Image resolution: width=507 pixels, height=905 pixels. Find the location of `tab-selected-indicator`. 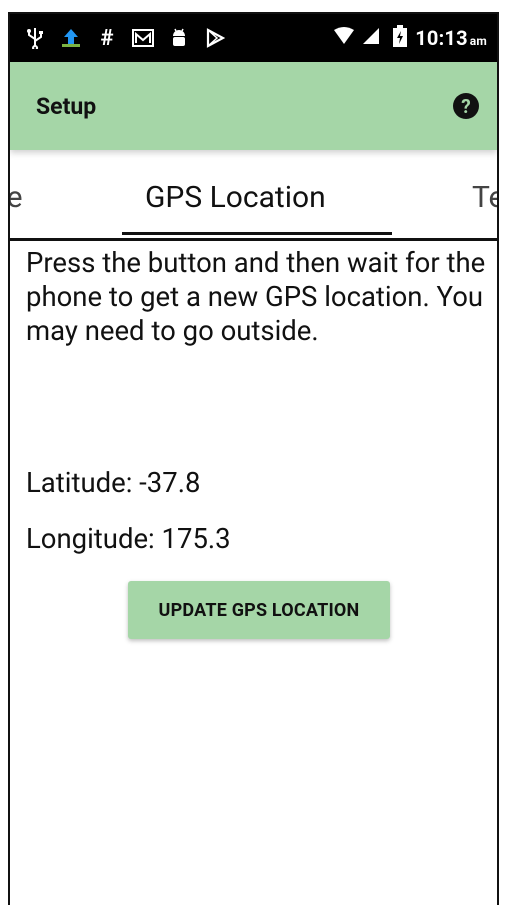

tab-selected-indicator is located at coordinates (257, 233).